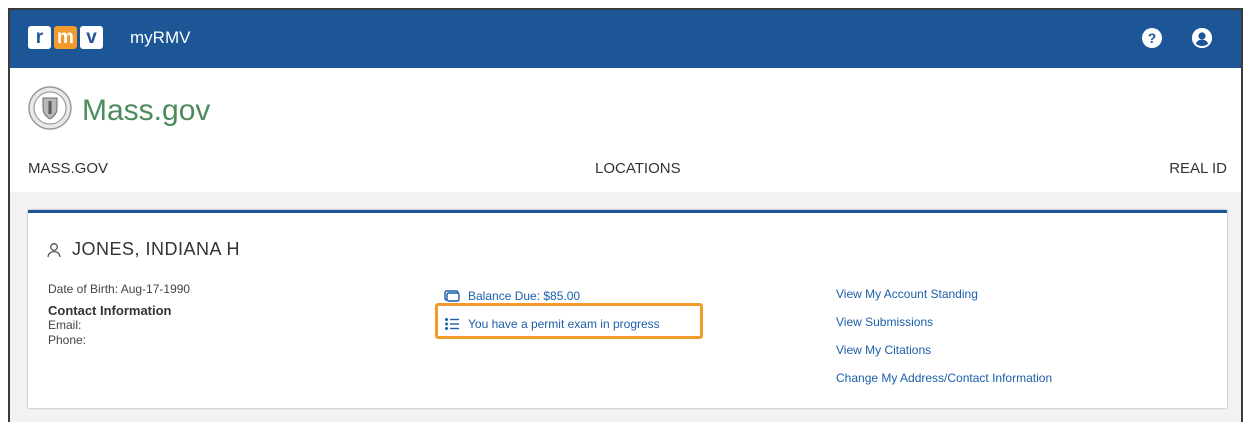  Describe the element at coordinates (944, 356) in the screenshot. I see `link-view-citations: View My Citations` at that location.